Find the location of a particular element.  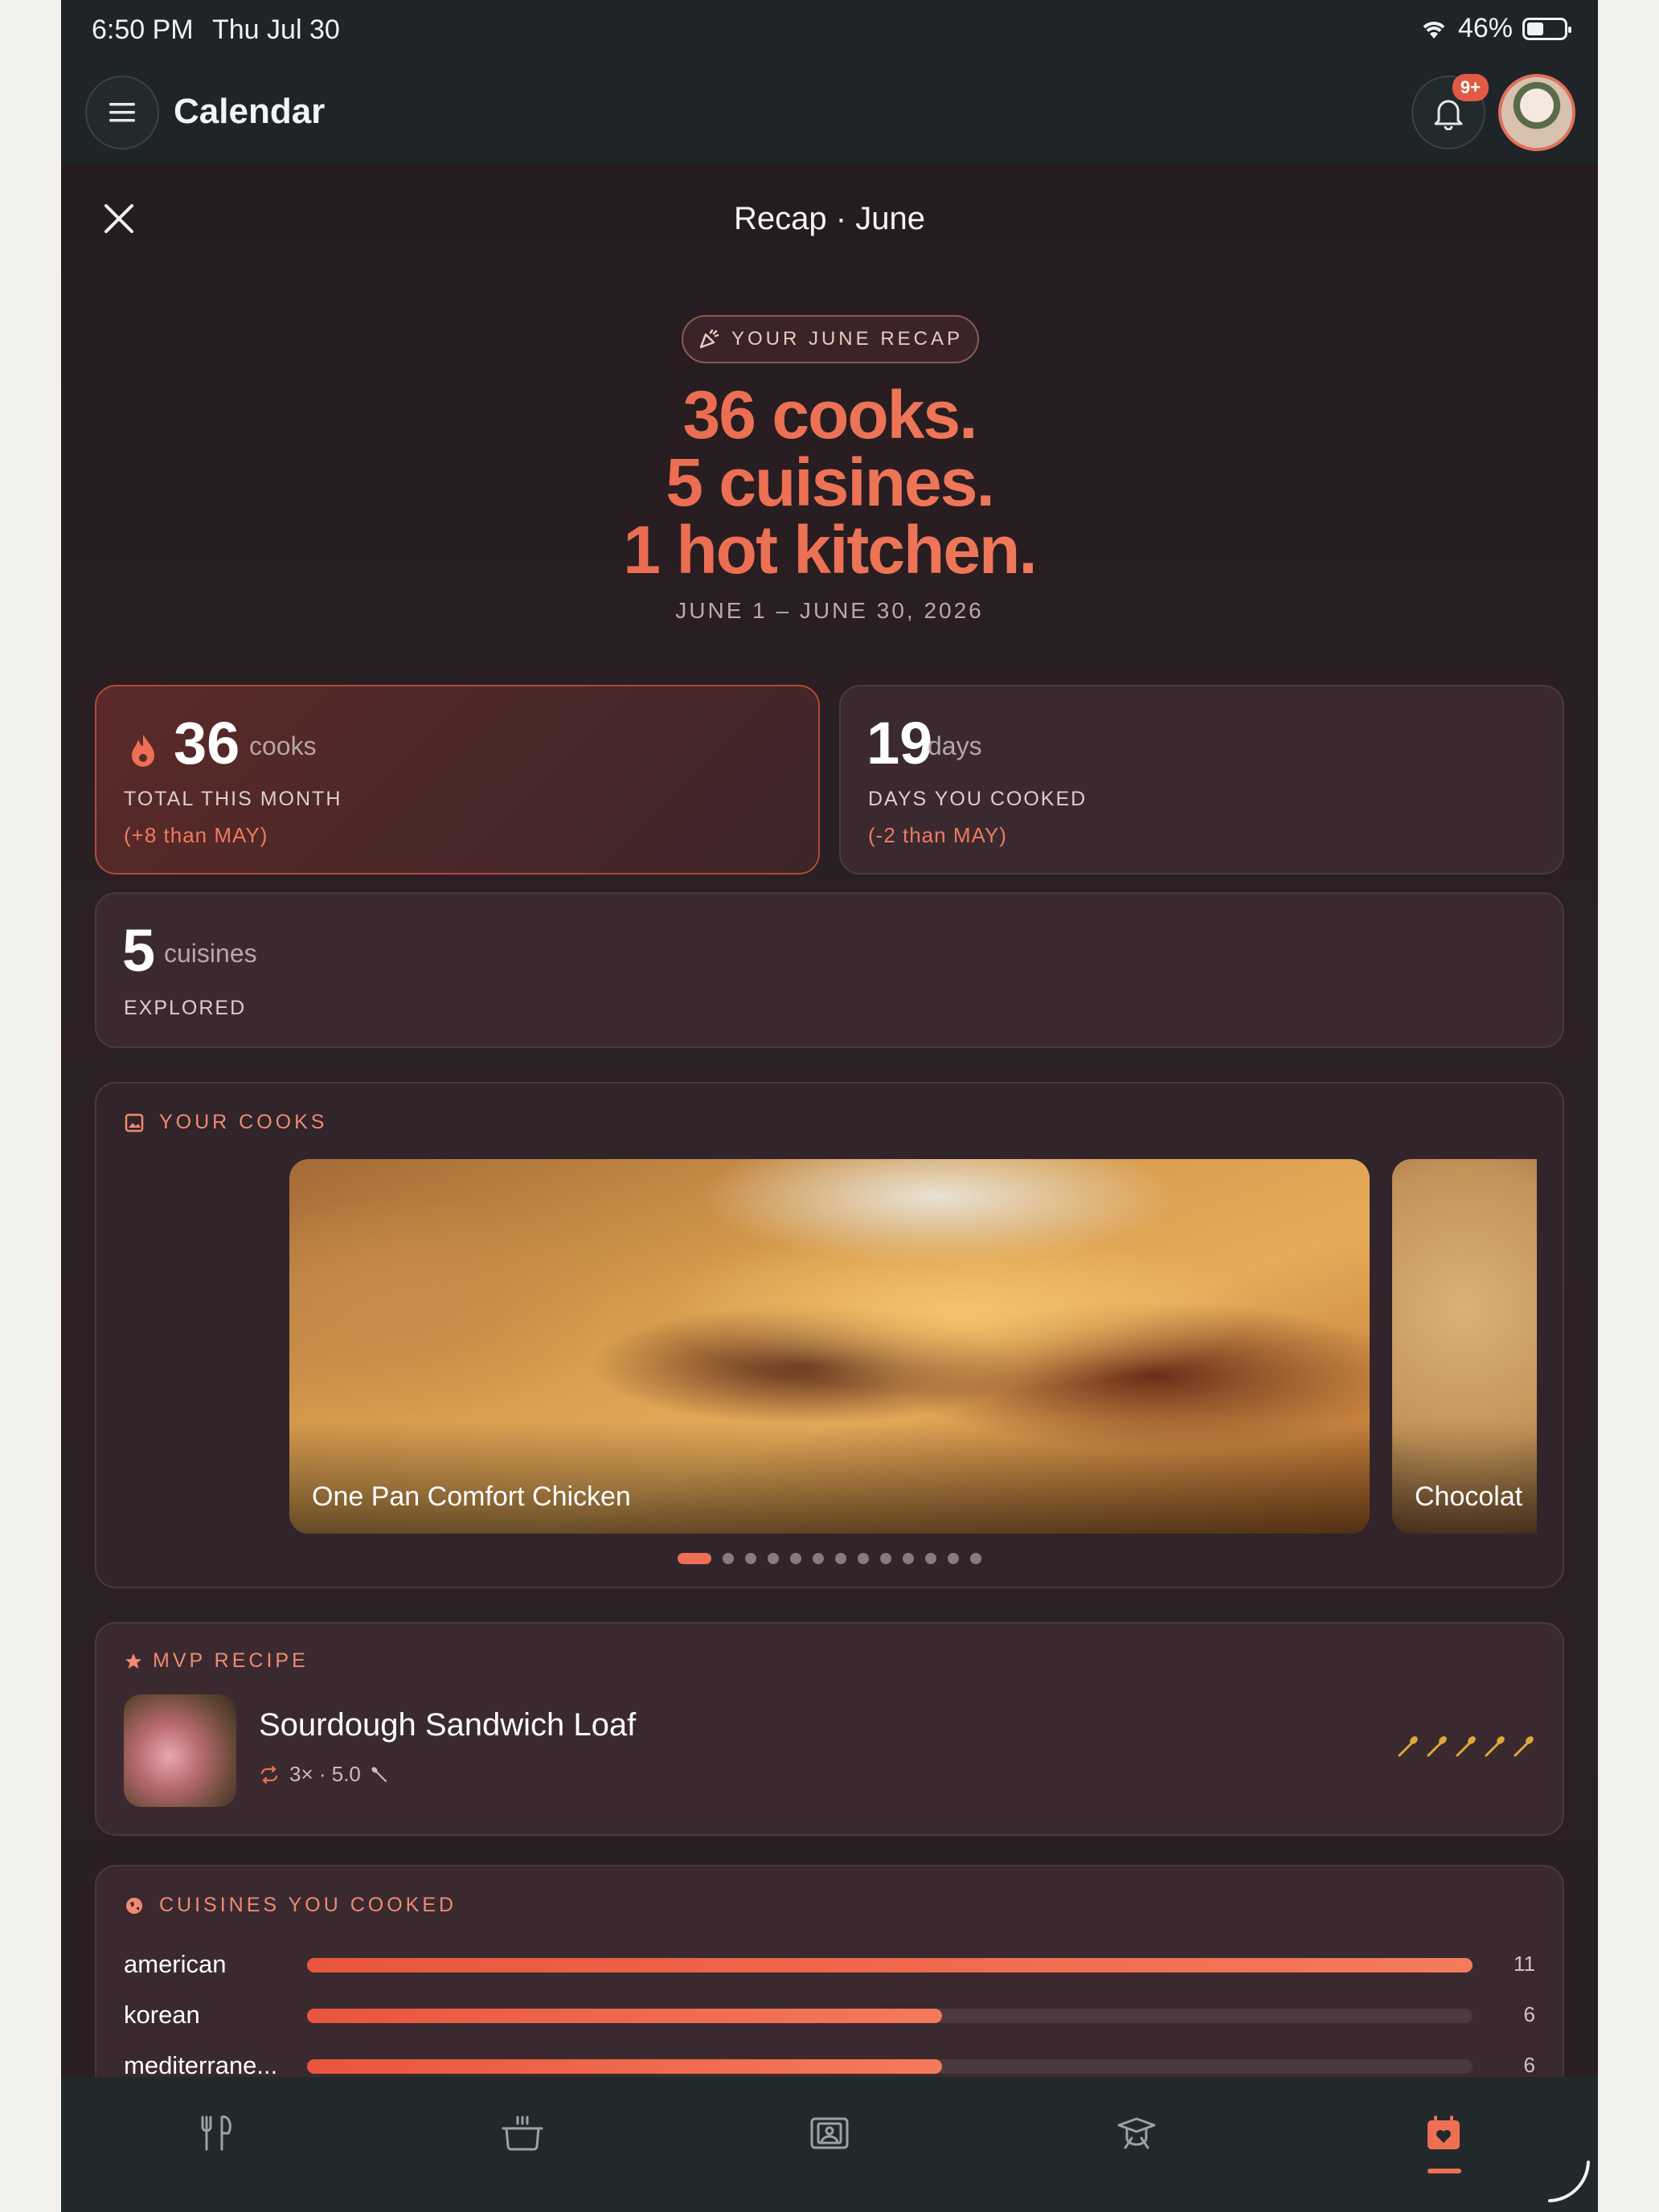

headline-line-1: 36 cooks. is located at coordinates (829, 415).